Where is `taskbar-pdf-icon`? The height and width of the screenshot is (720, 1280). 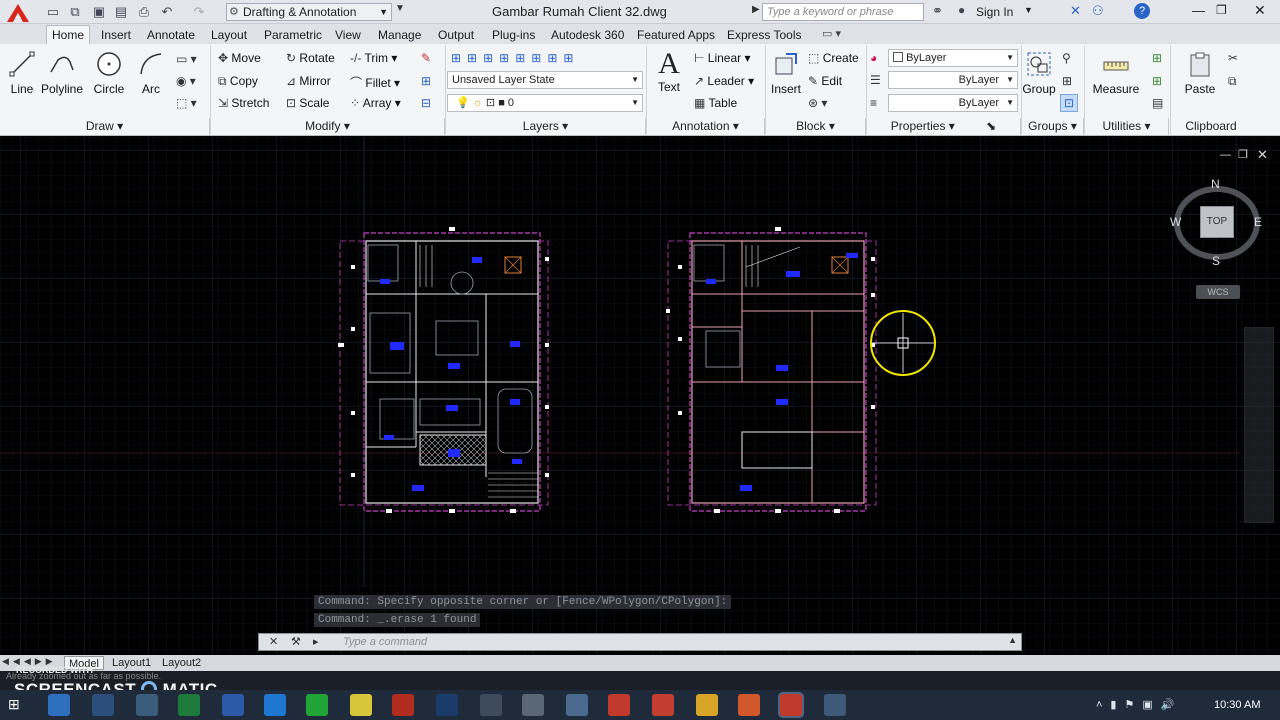
taskbar-pdf-icon is located at coordinates (403, 705).